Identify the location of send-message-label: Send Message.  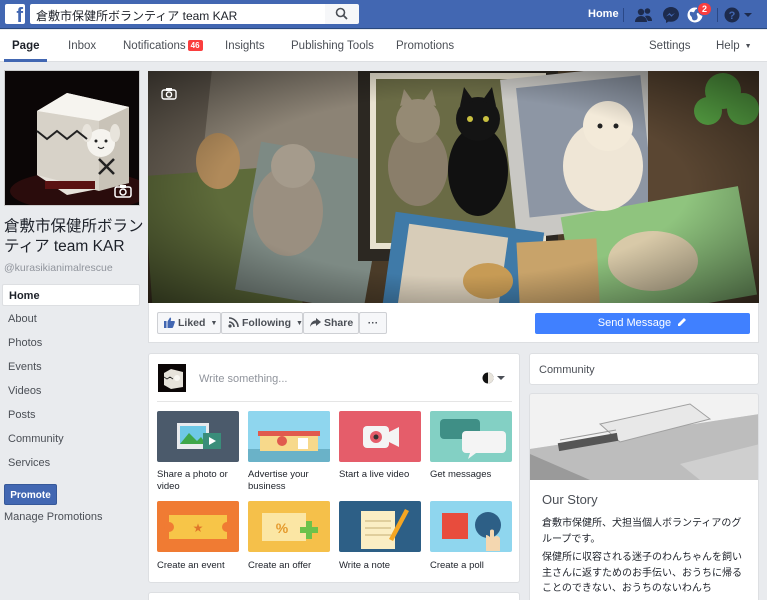
(634, 323).